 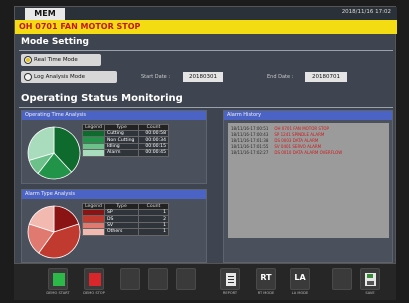 I want to click on report-label: REPORT, so click(x=230, y=293).